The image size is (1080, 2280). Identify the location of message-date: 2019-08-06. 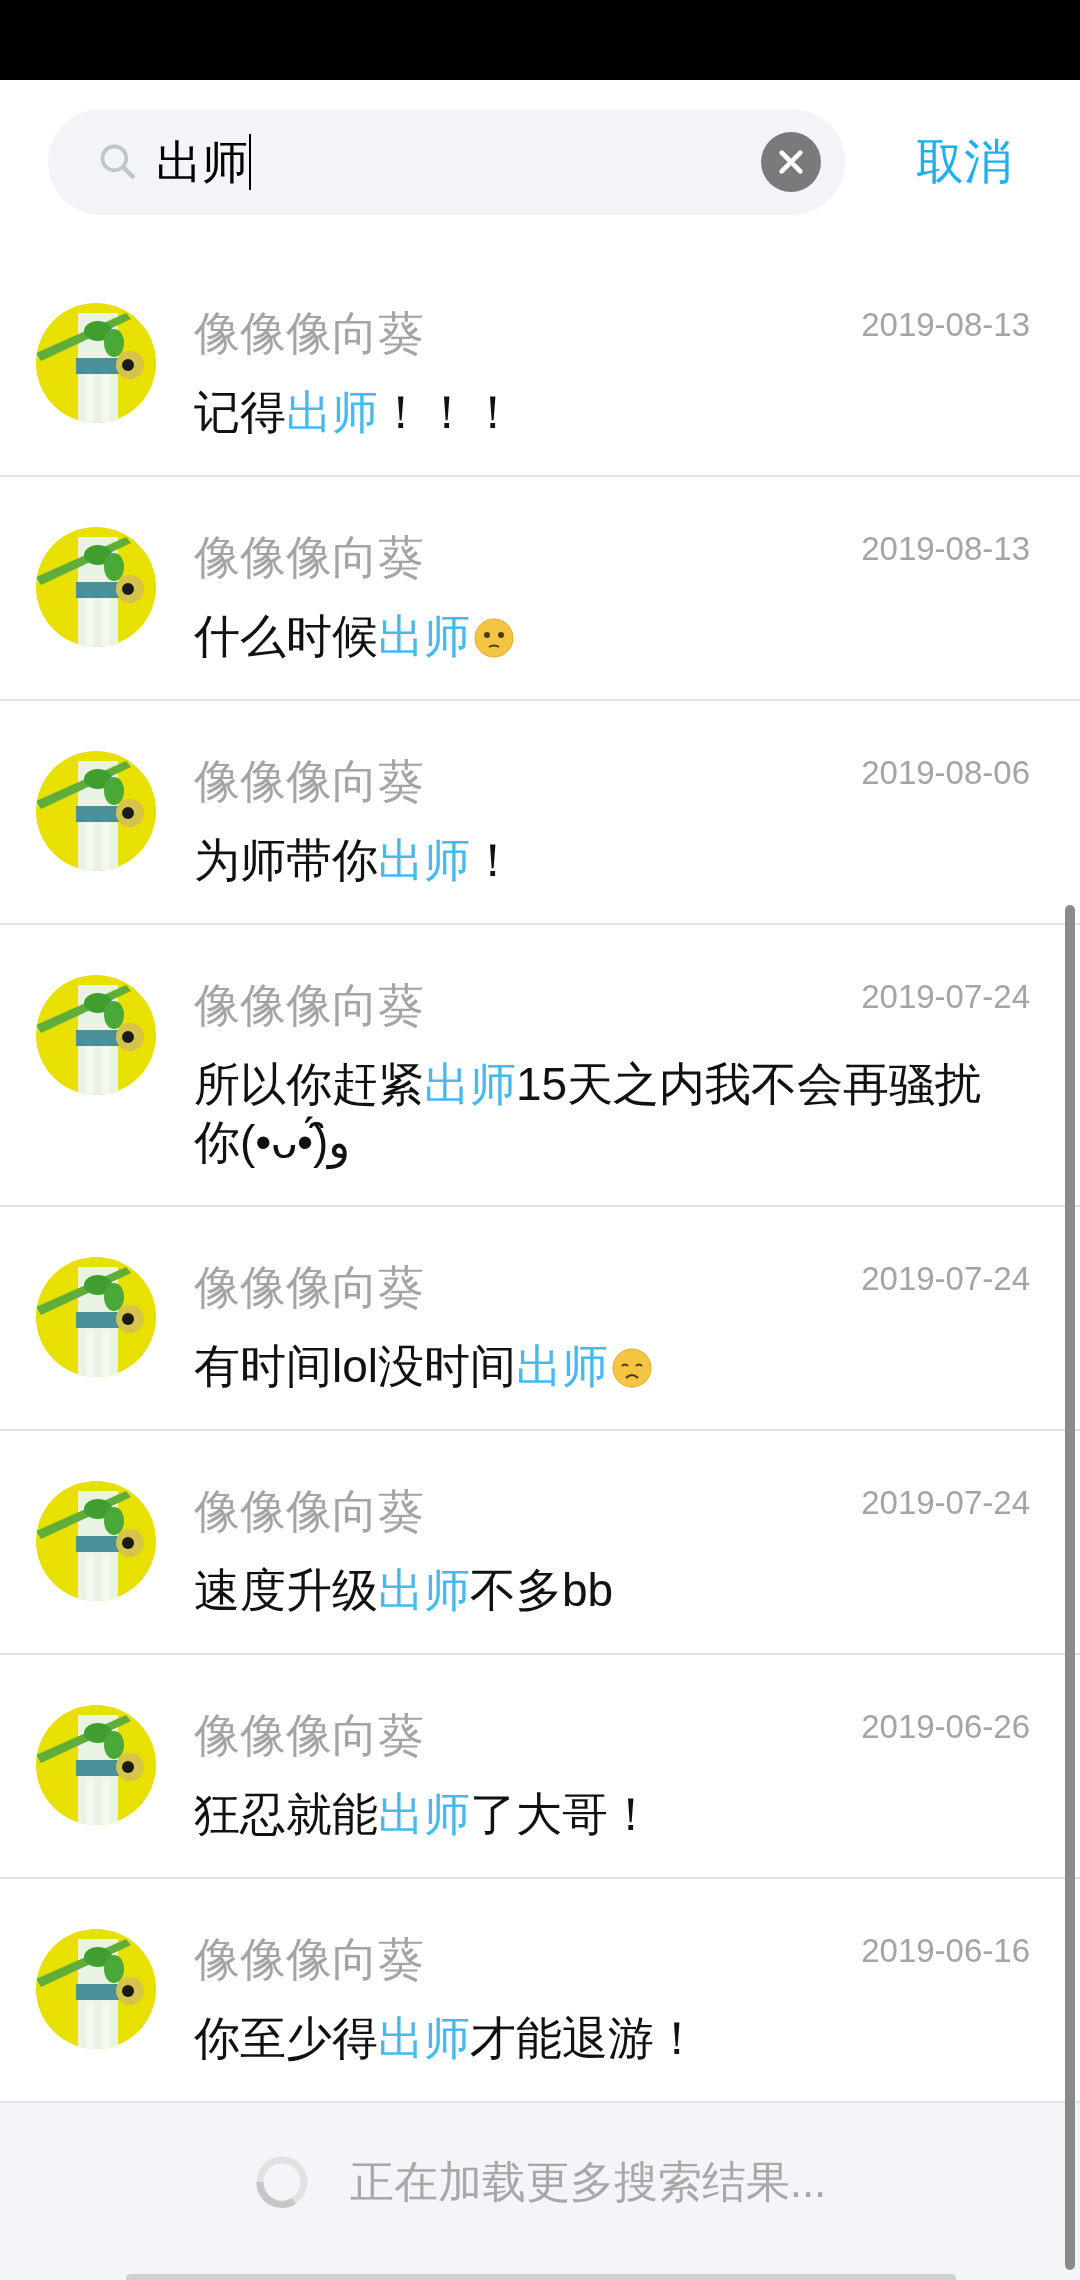
(945, 773).